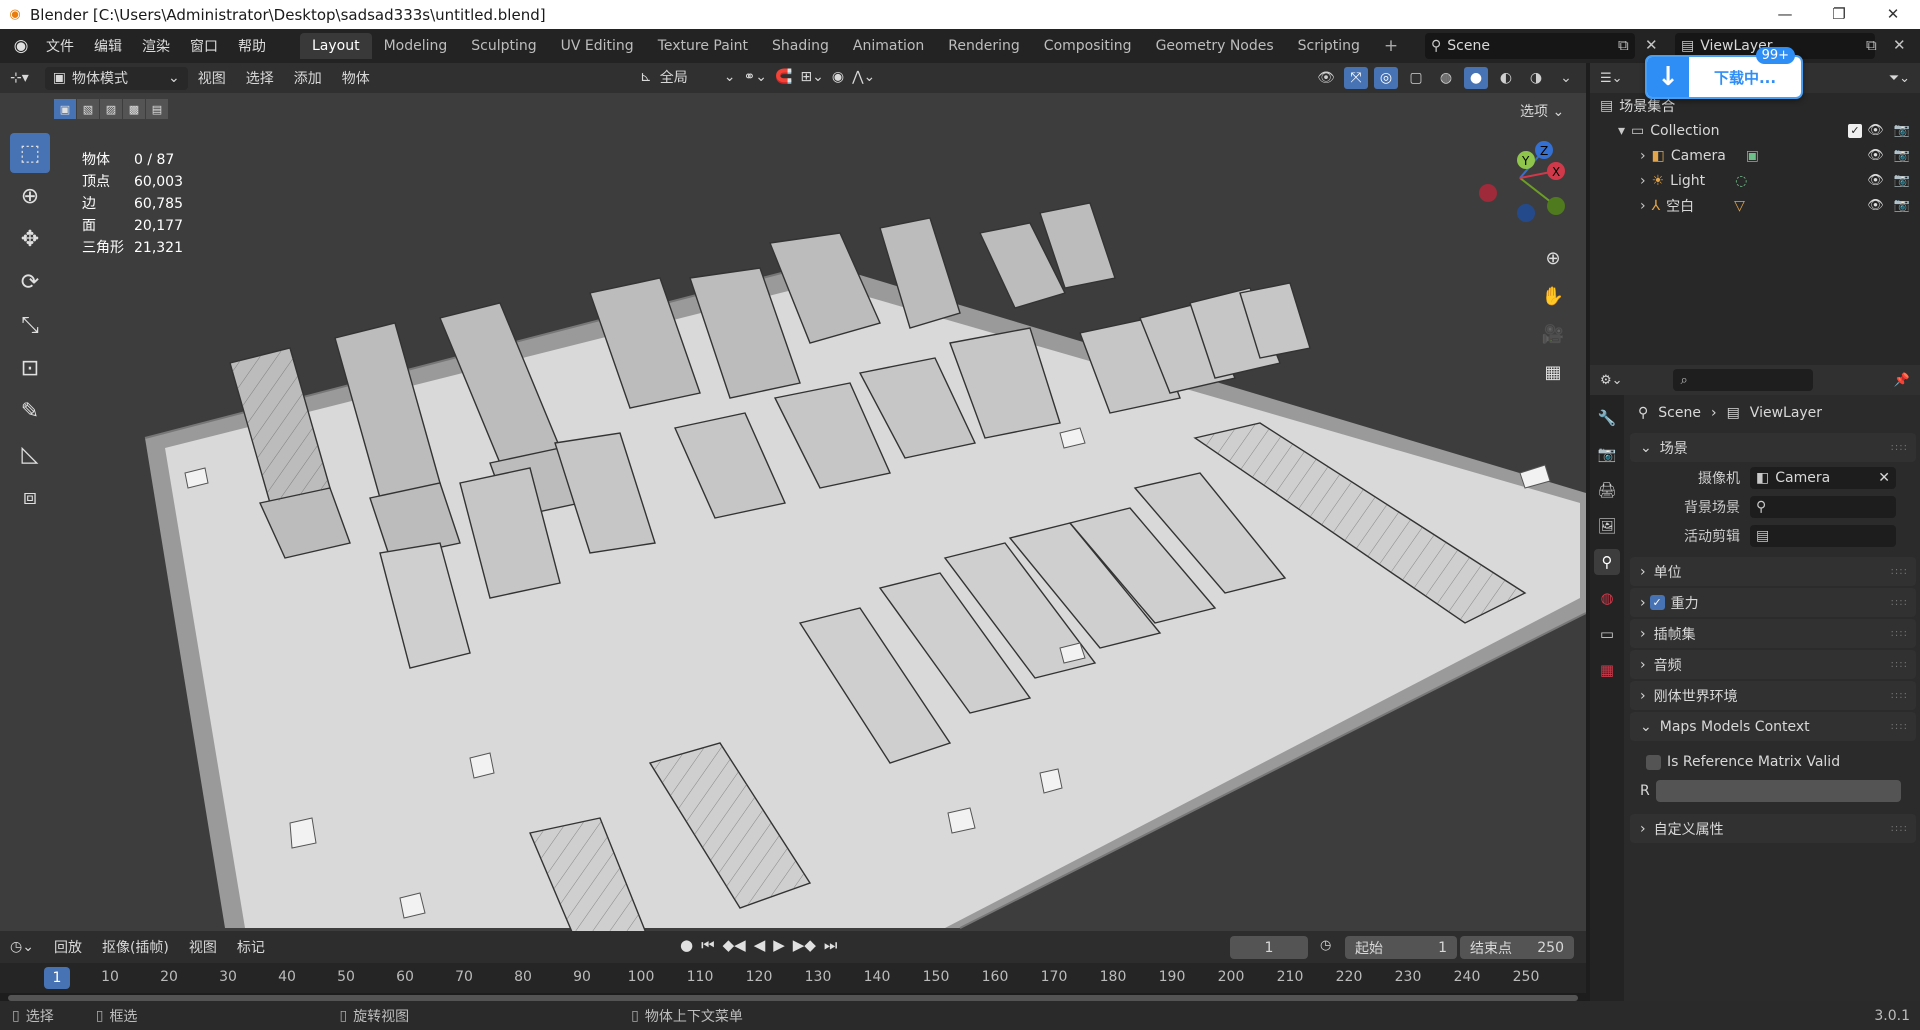 This screenshot has height=1030, width=1920. Describe the element at coordinates (21, 46) in the screenshot. I see `blender-menu-icon: ◉` at that location.